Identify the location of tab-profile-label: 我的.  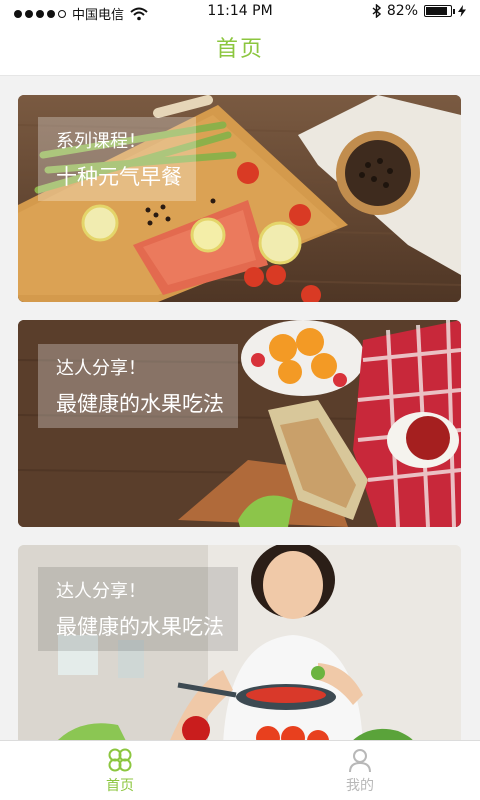
(360, 785).